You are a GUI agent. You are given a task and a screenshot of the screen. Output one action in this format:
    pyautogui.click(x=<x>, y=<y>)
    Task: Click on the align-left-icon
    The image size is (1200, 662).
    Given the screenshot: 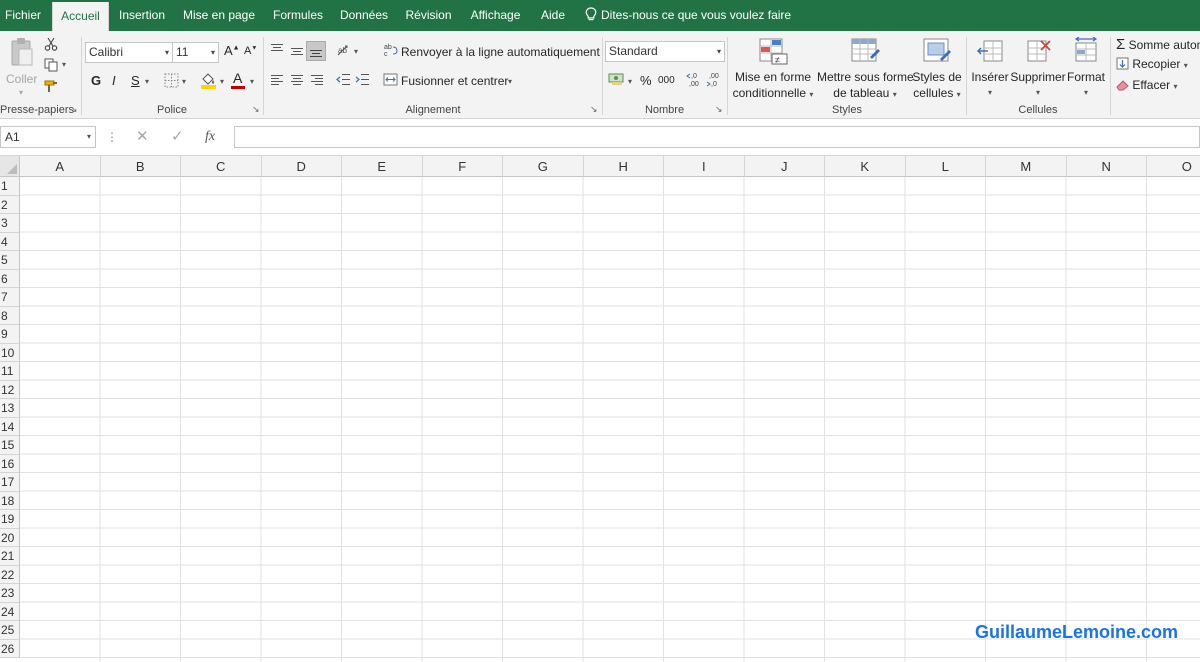 What is the action you would take?
    pyautogui.click(x=277, y=79)
    